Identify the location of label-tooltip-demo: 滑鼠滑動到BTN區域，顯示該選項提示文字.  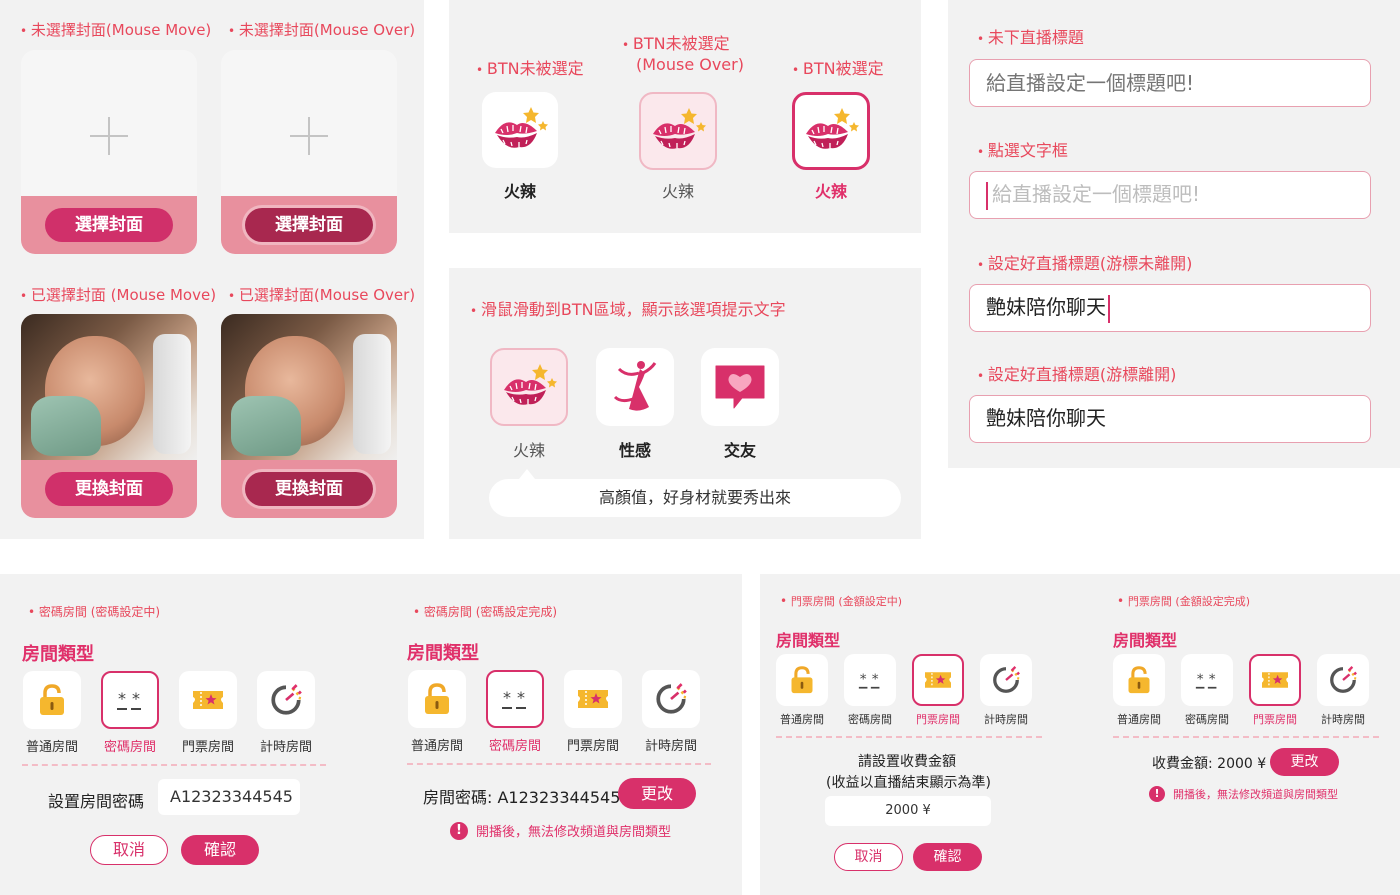
(628, 308).